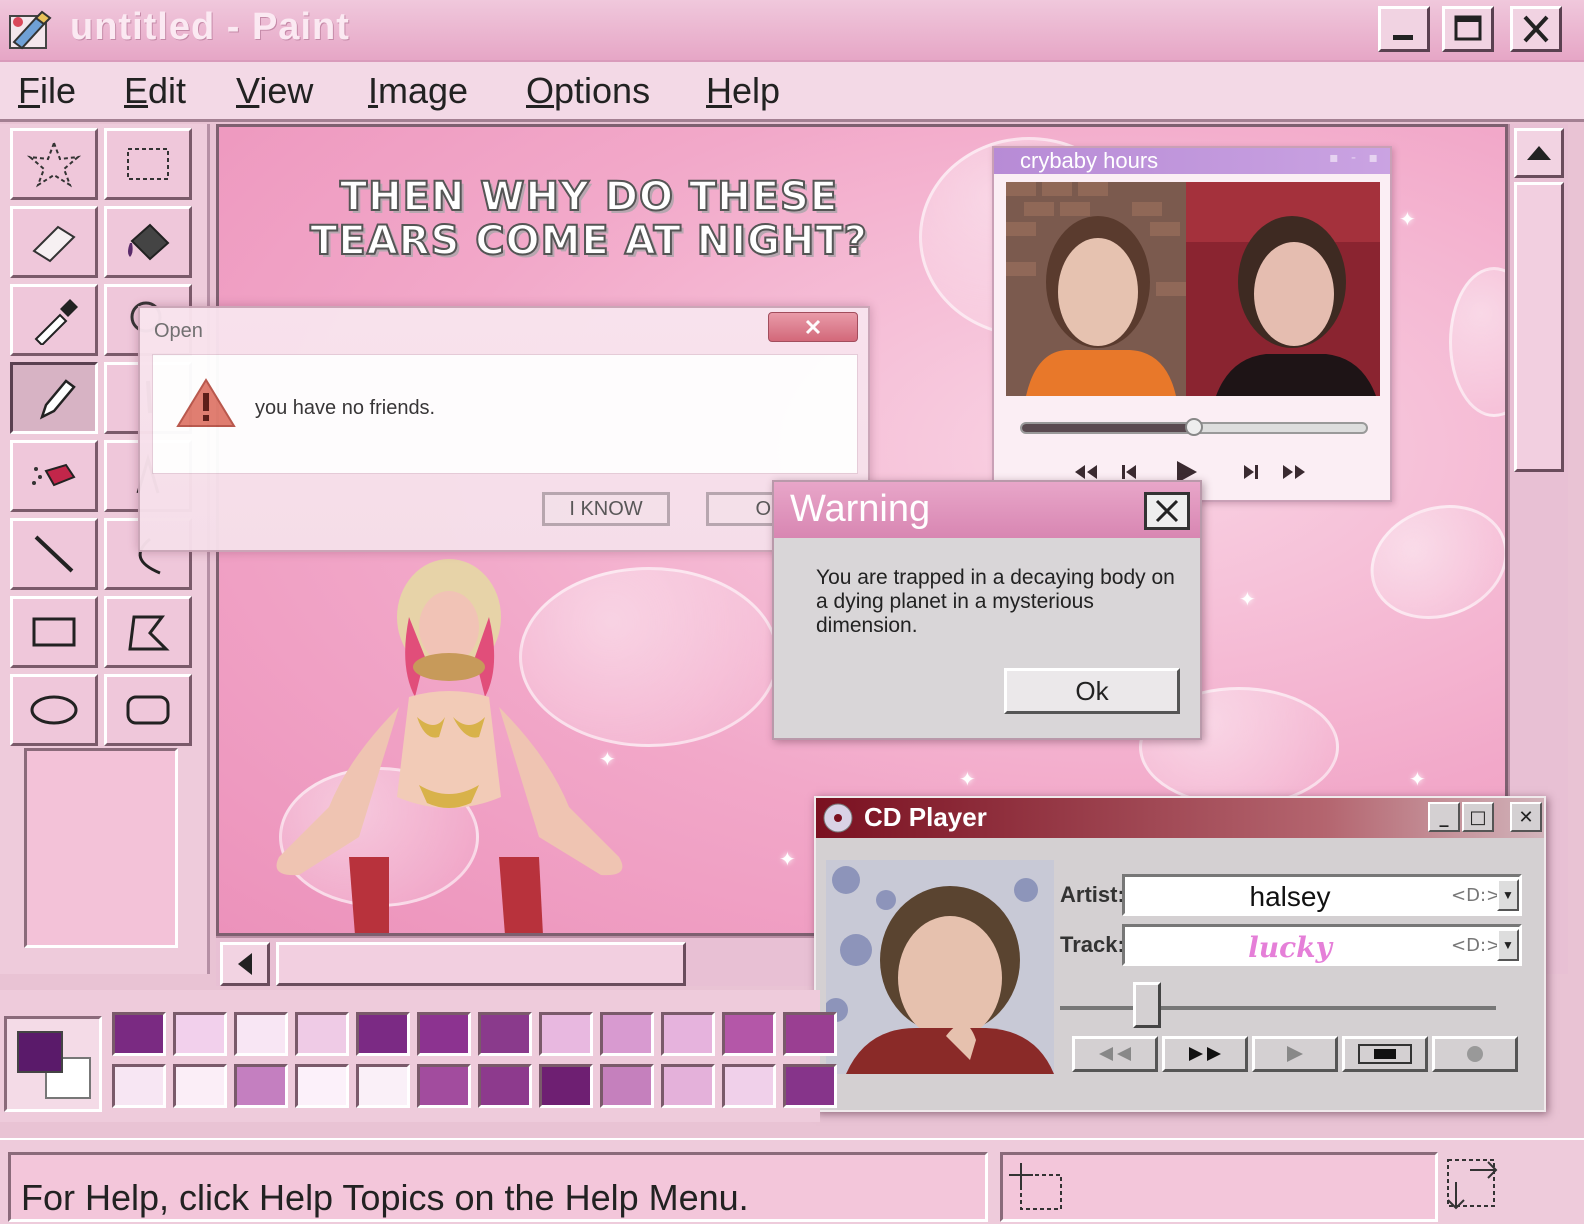 Image resolution: width=1584 pixels, height=1224 pixels. I want to click on fast-forward-button, so click(1294, 472).